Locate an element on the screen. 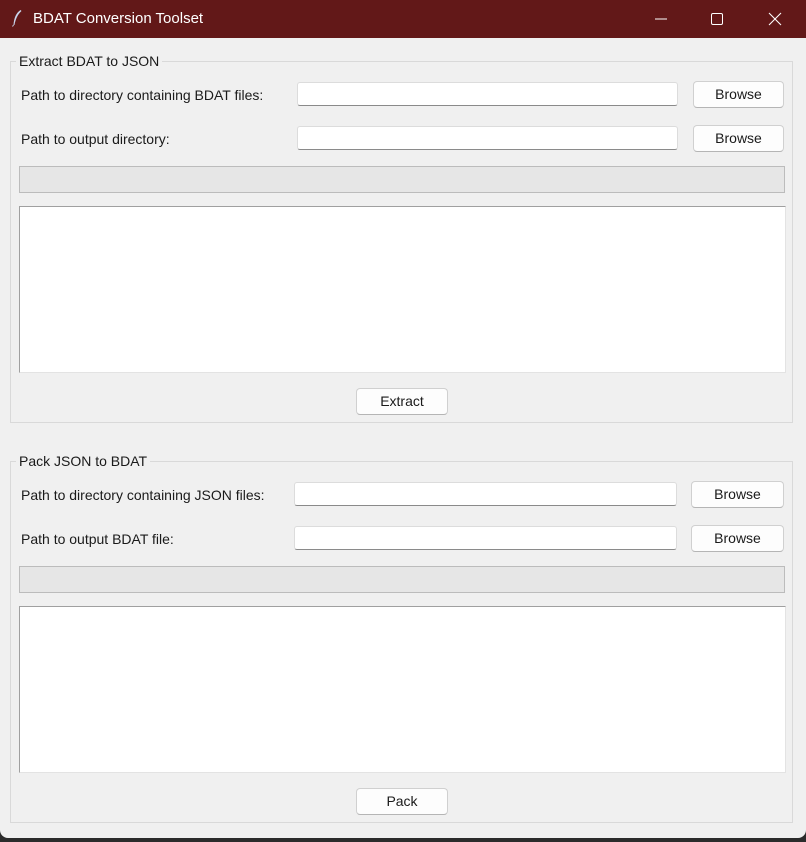  minimize-button is located at coordinates (661, 19).